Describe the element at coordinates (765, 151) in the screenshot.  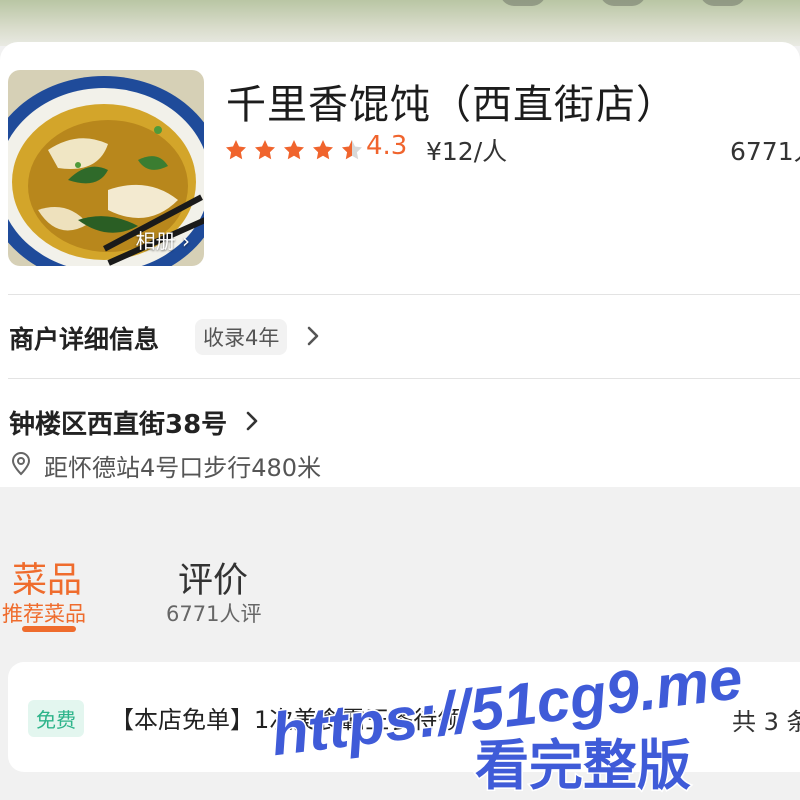
I see `review-count: 6771人` at that location.